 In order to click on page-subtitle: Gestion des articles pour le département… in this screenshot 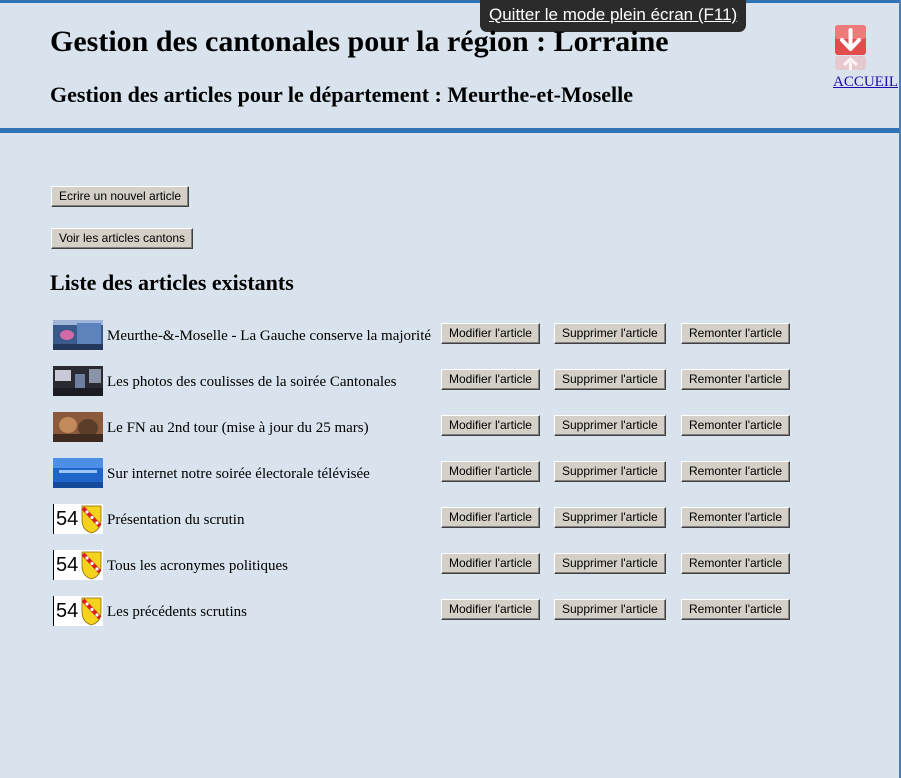, I will do `click(342, 94)`.